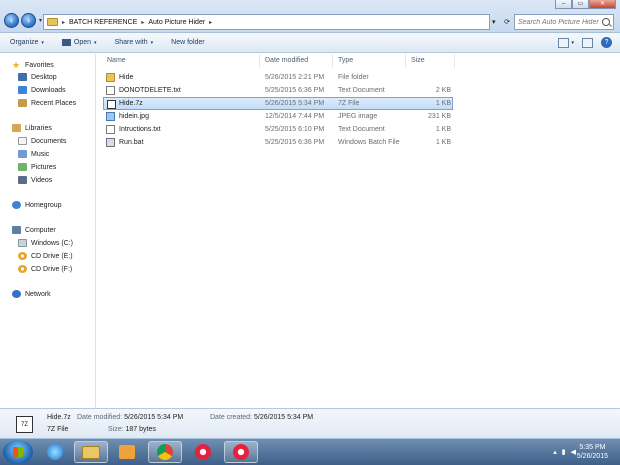 This screenshot has width=620, height=465. I want to click on search-input, so click(560, 22).